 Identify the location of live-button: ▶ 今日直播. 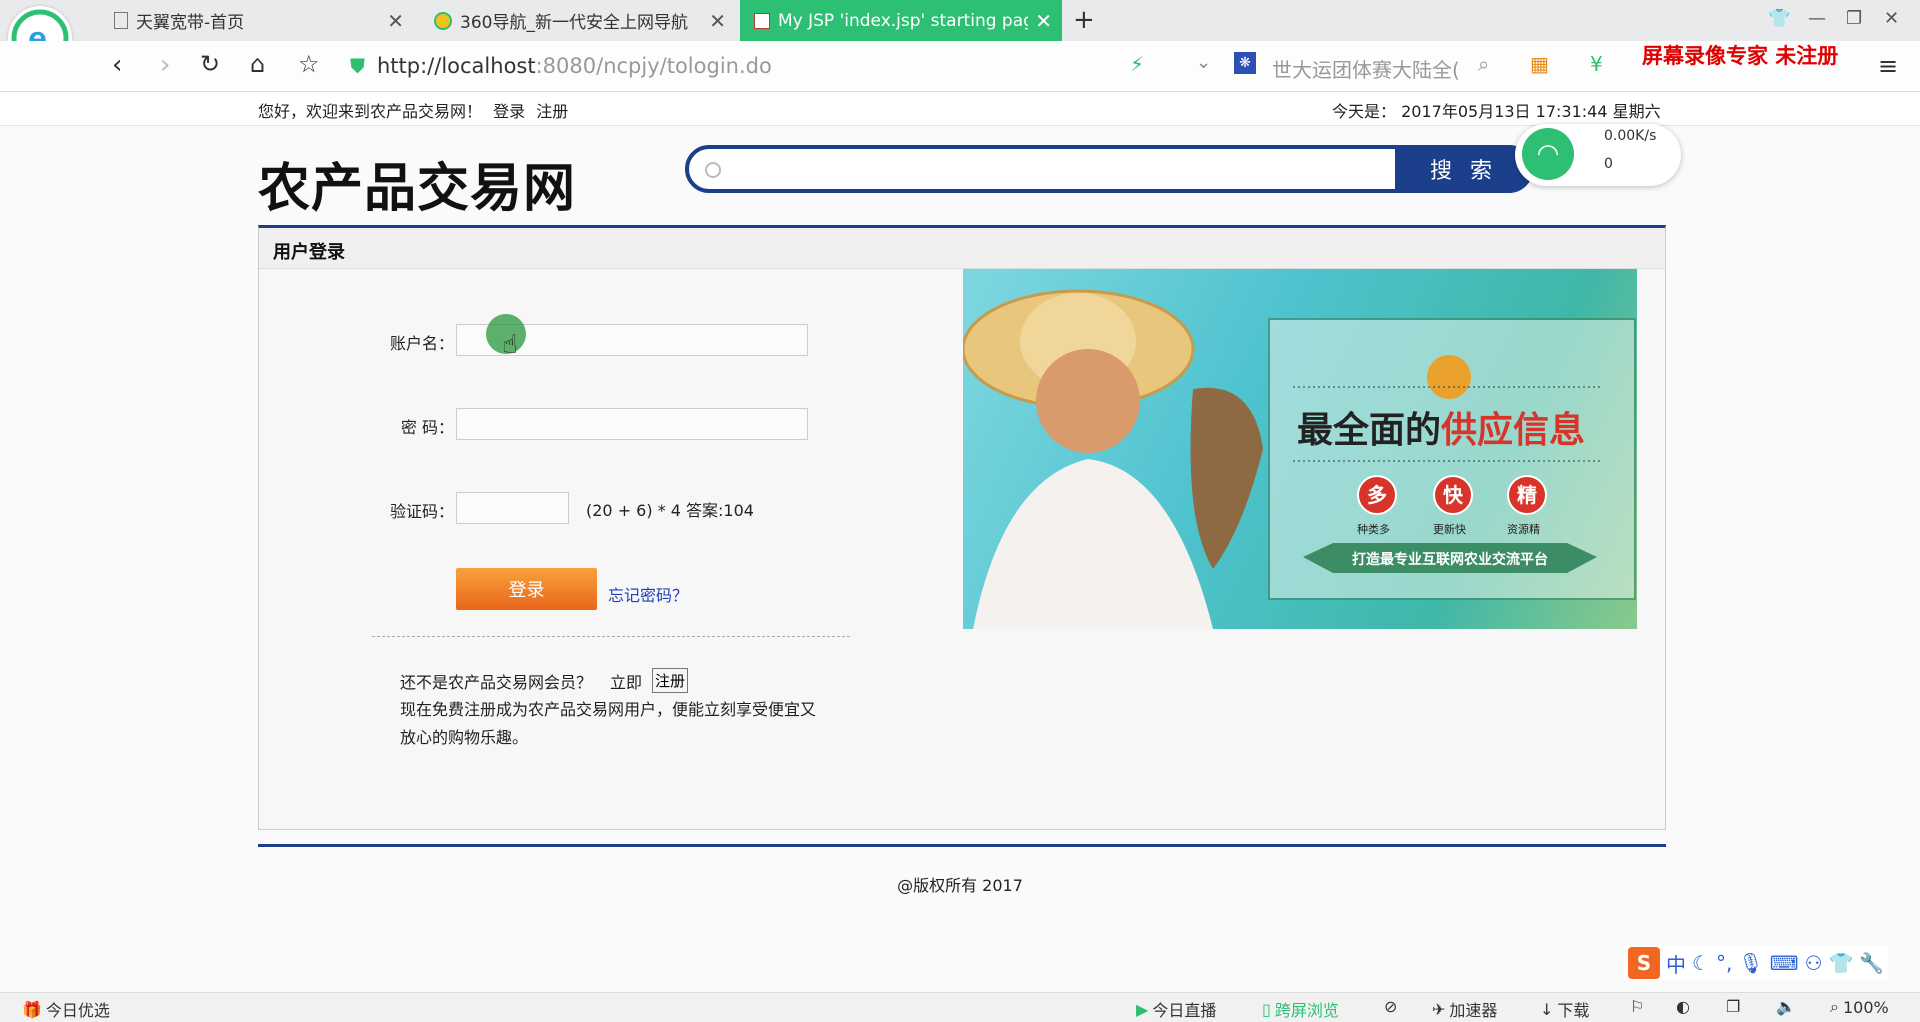
(1176, 1009).